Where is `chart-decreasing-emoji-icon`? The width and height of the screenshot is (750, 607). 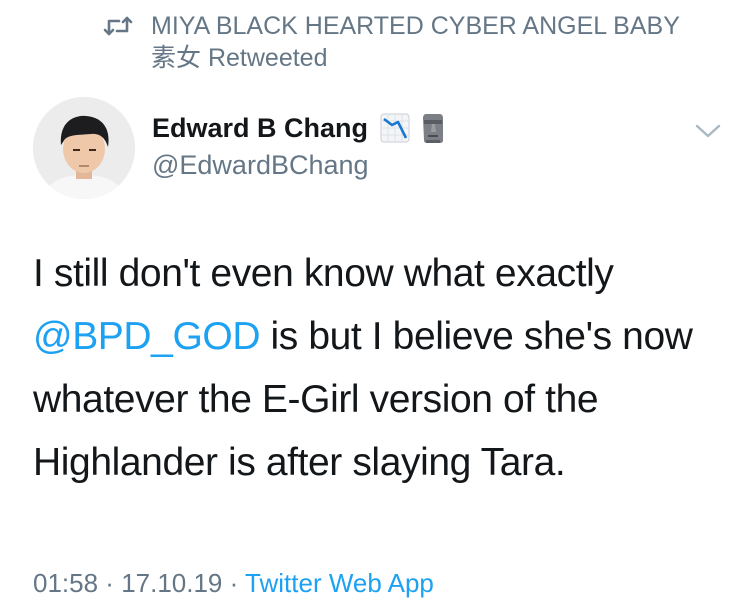
chart-decreasing-emoji-icon is located at coordinates (395, 128).